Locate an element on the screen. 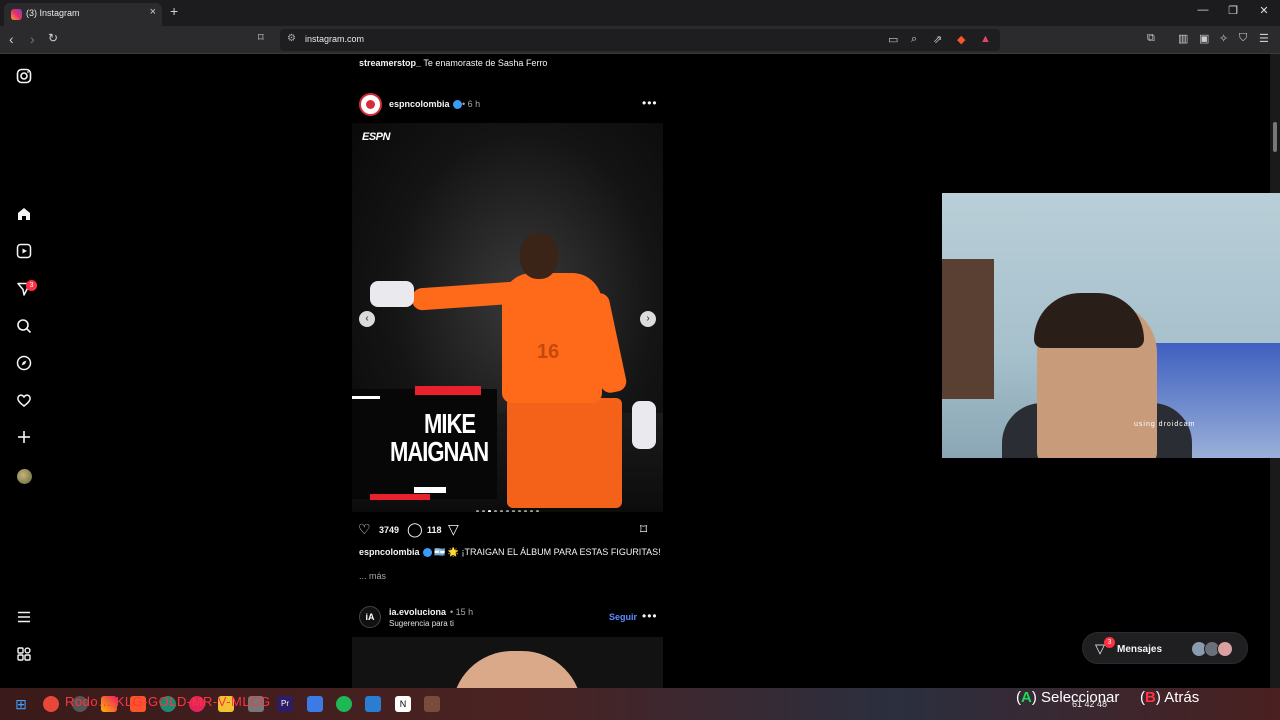  webcam-overlay: using droidcam is located at coordinates (1111, 325).